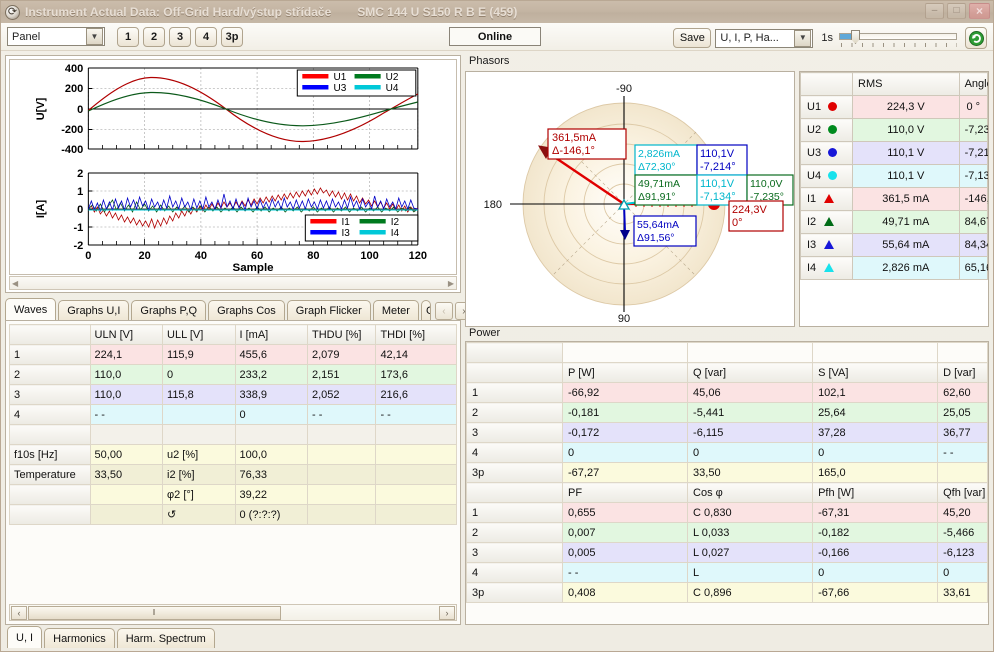 This screenshot has height=652, width=994. I want to click on scroll-left-arrow: ◀, so click(15, 283).